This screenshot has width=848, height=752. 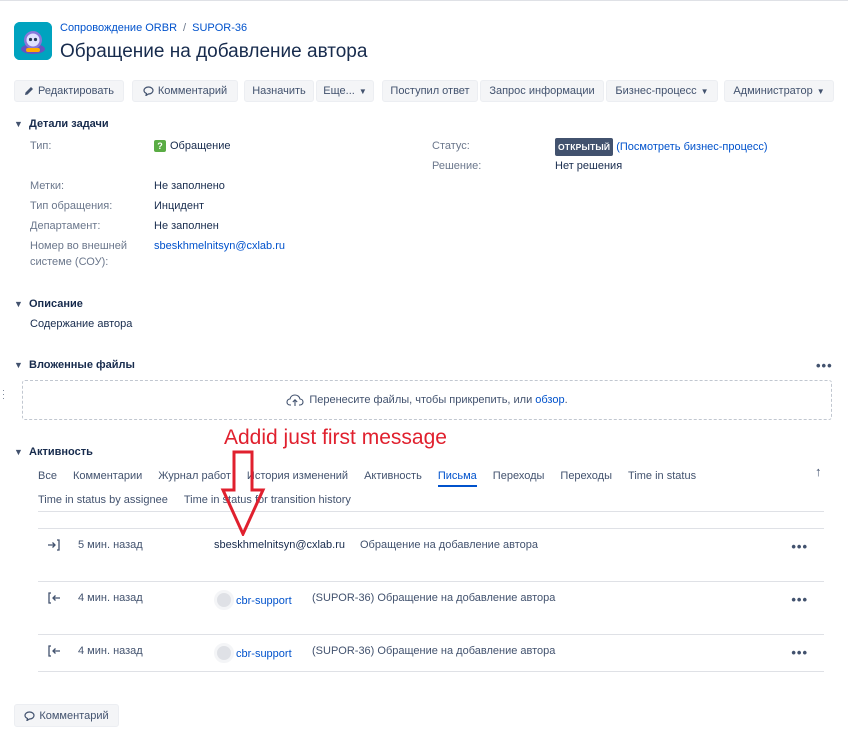 I want to click on description-section-toggle: ▼ Описание, so click(x=48, y=304).